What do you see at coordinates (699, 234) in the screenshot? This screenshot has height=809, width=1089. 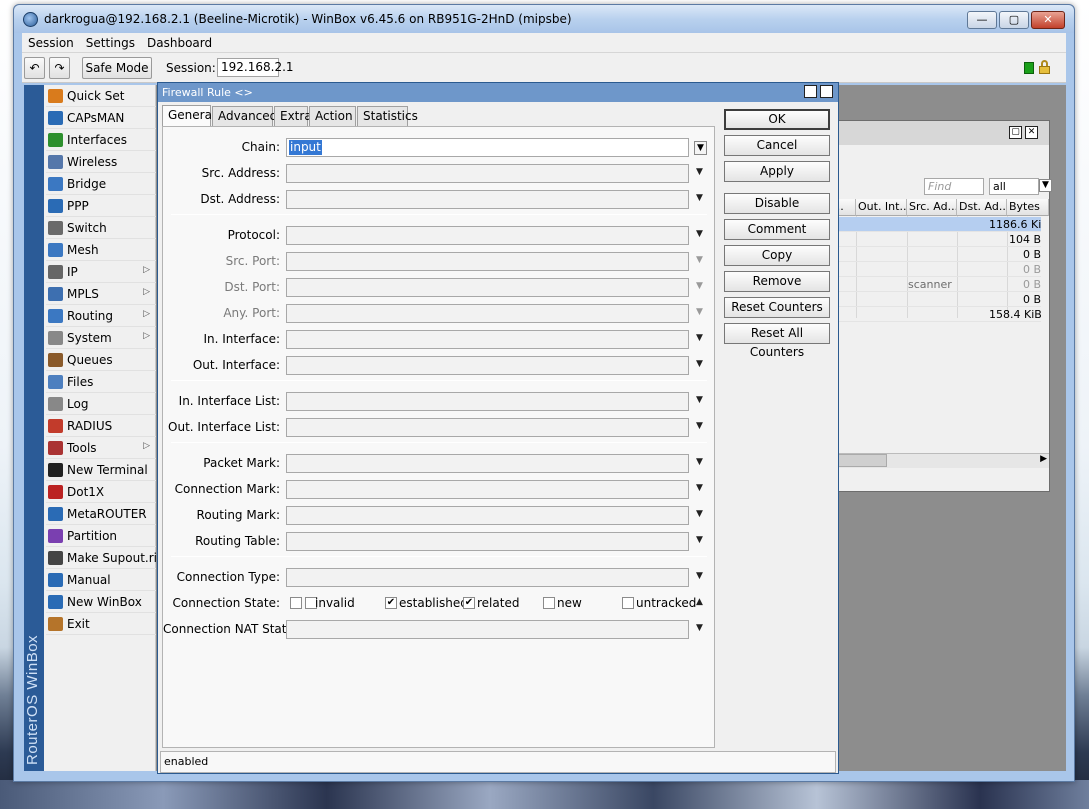 I see `protocol-dropdown-icon: ▼` at bounding box center [699, 234].